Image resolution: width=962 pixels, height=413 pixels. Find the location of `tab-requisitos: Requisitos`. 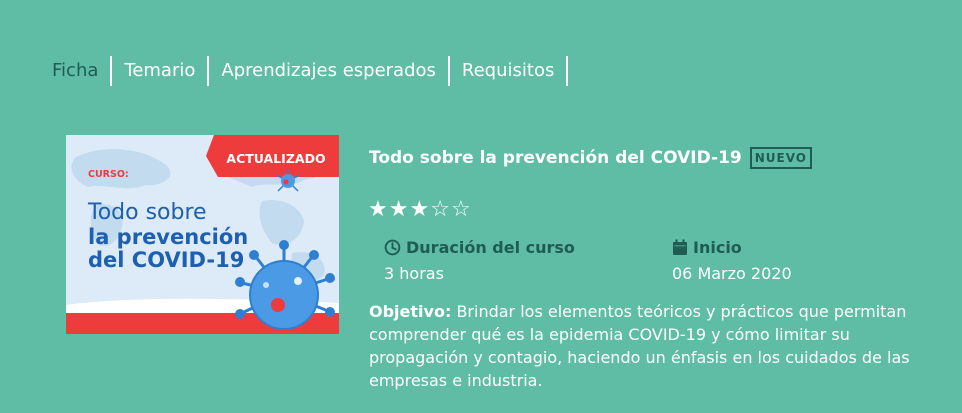

tab-requisitos: Requisitos is located at coordinates (509, 71).